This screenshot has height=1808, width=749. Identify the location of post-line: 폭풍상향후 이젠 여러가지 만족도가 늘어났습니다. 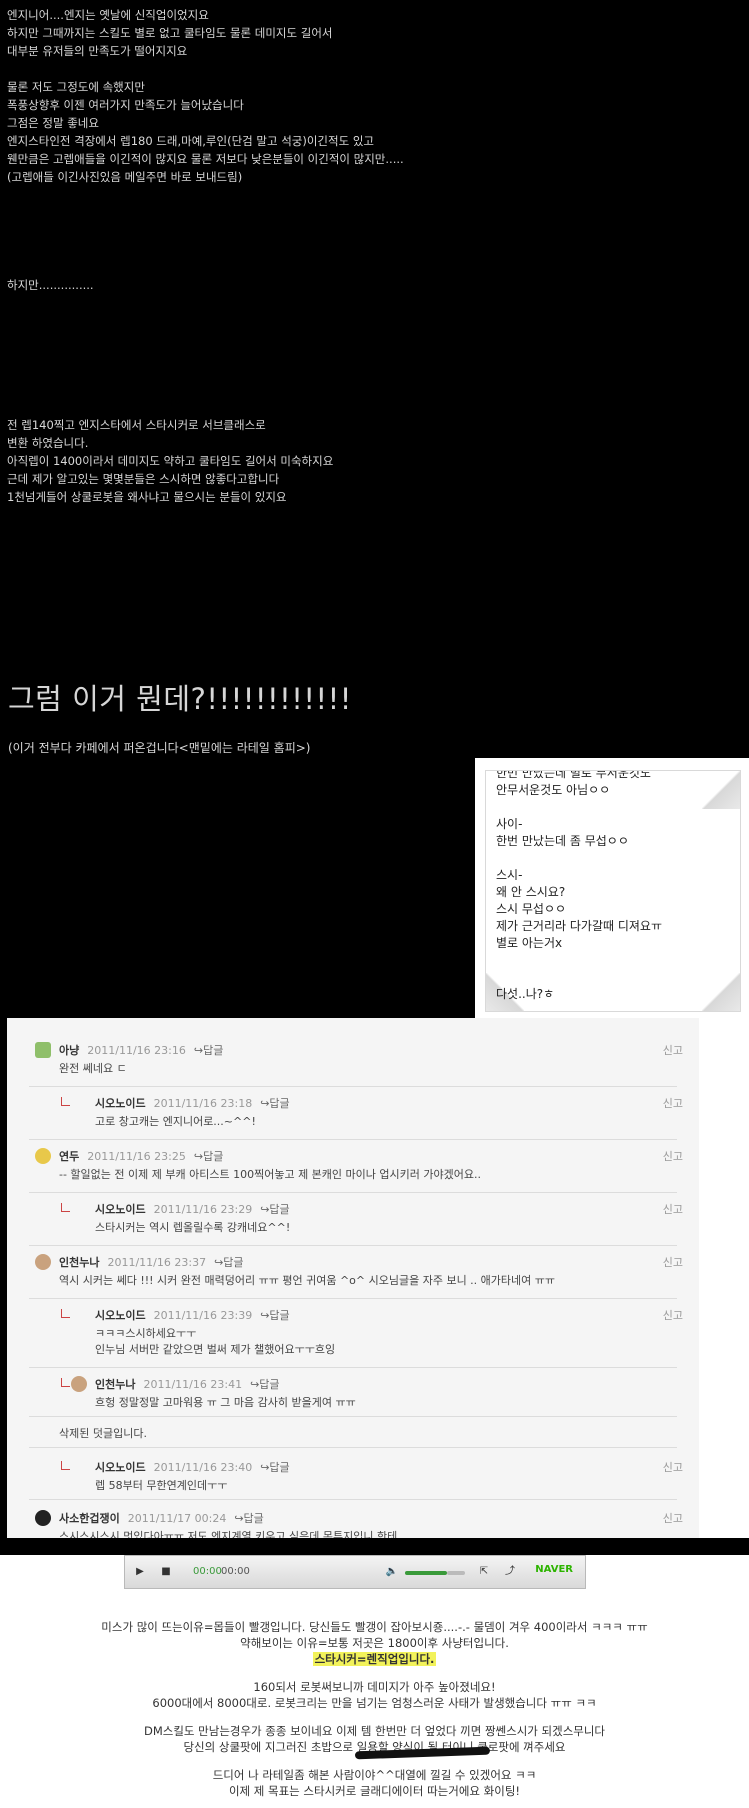
(125, 105).